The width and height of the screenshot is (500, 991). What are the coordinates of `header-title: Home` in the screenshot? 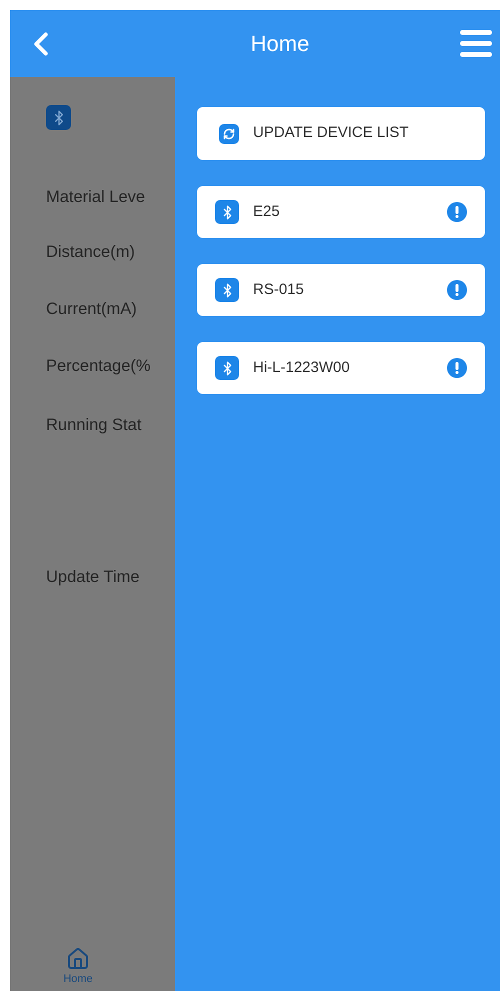 It's located at (280, 44).